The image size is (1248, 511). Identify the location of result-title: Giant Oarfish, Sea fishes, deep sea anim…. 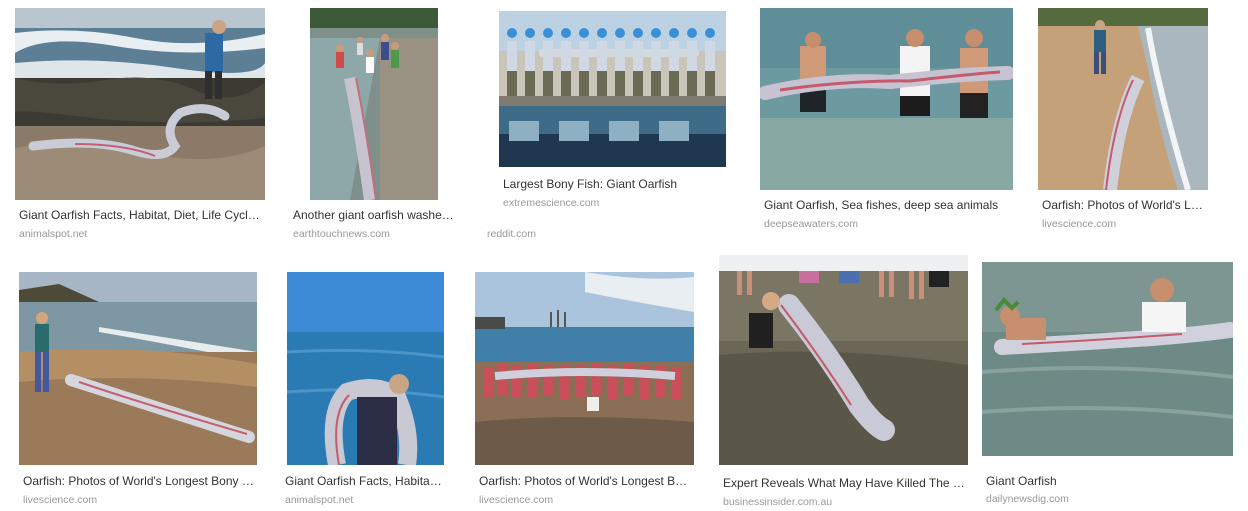
(886, 205).